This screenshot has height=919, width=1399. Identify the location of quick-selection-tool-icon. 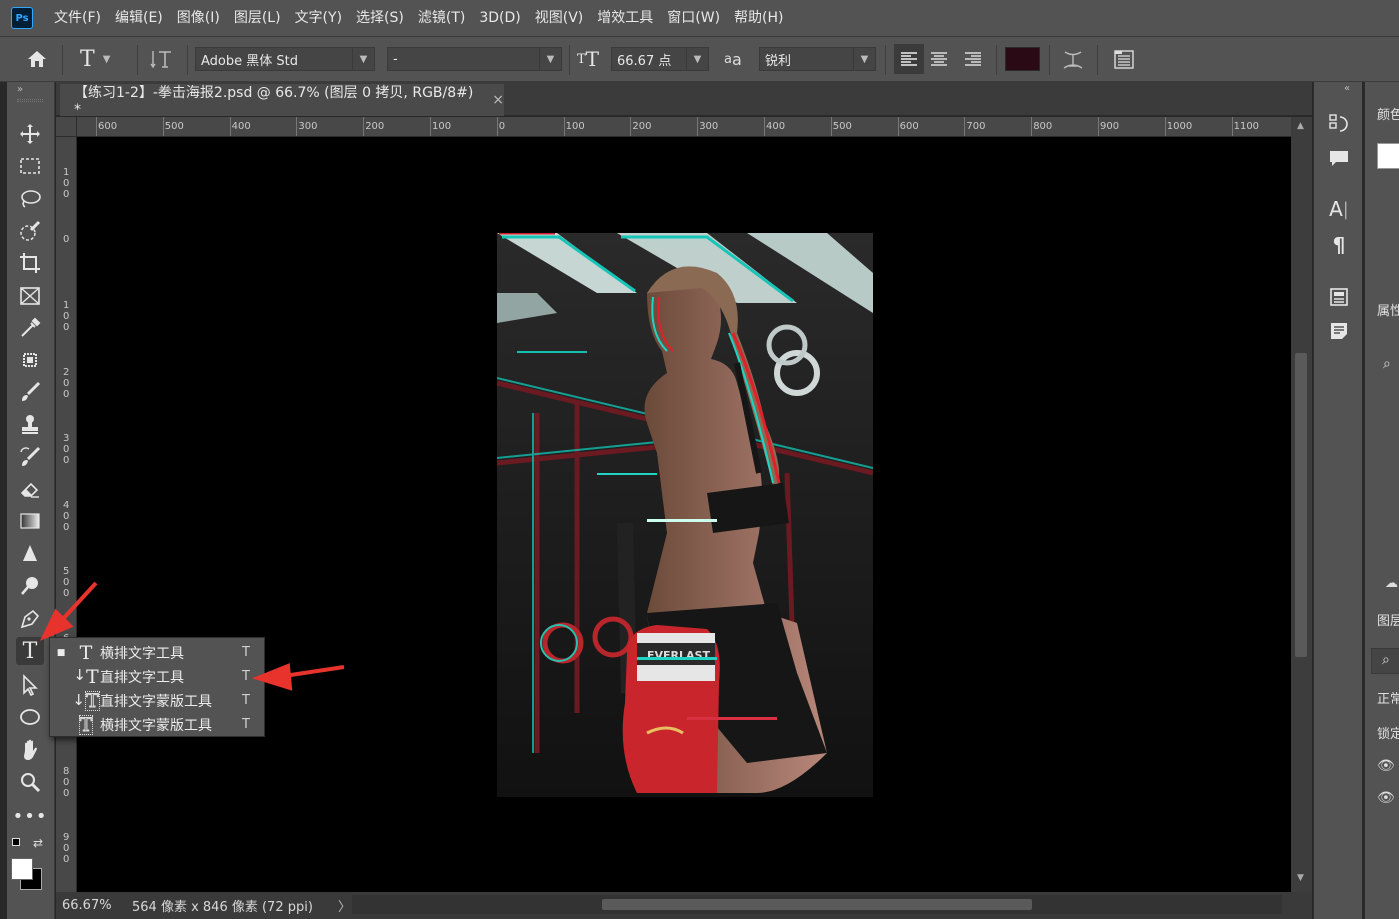
(30, 231).